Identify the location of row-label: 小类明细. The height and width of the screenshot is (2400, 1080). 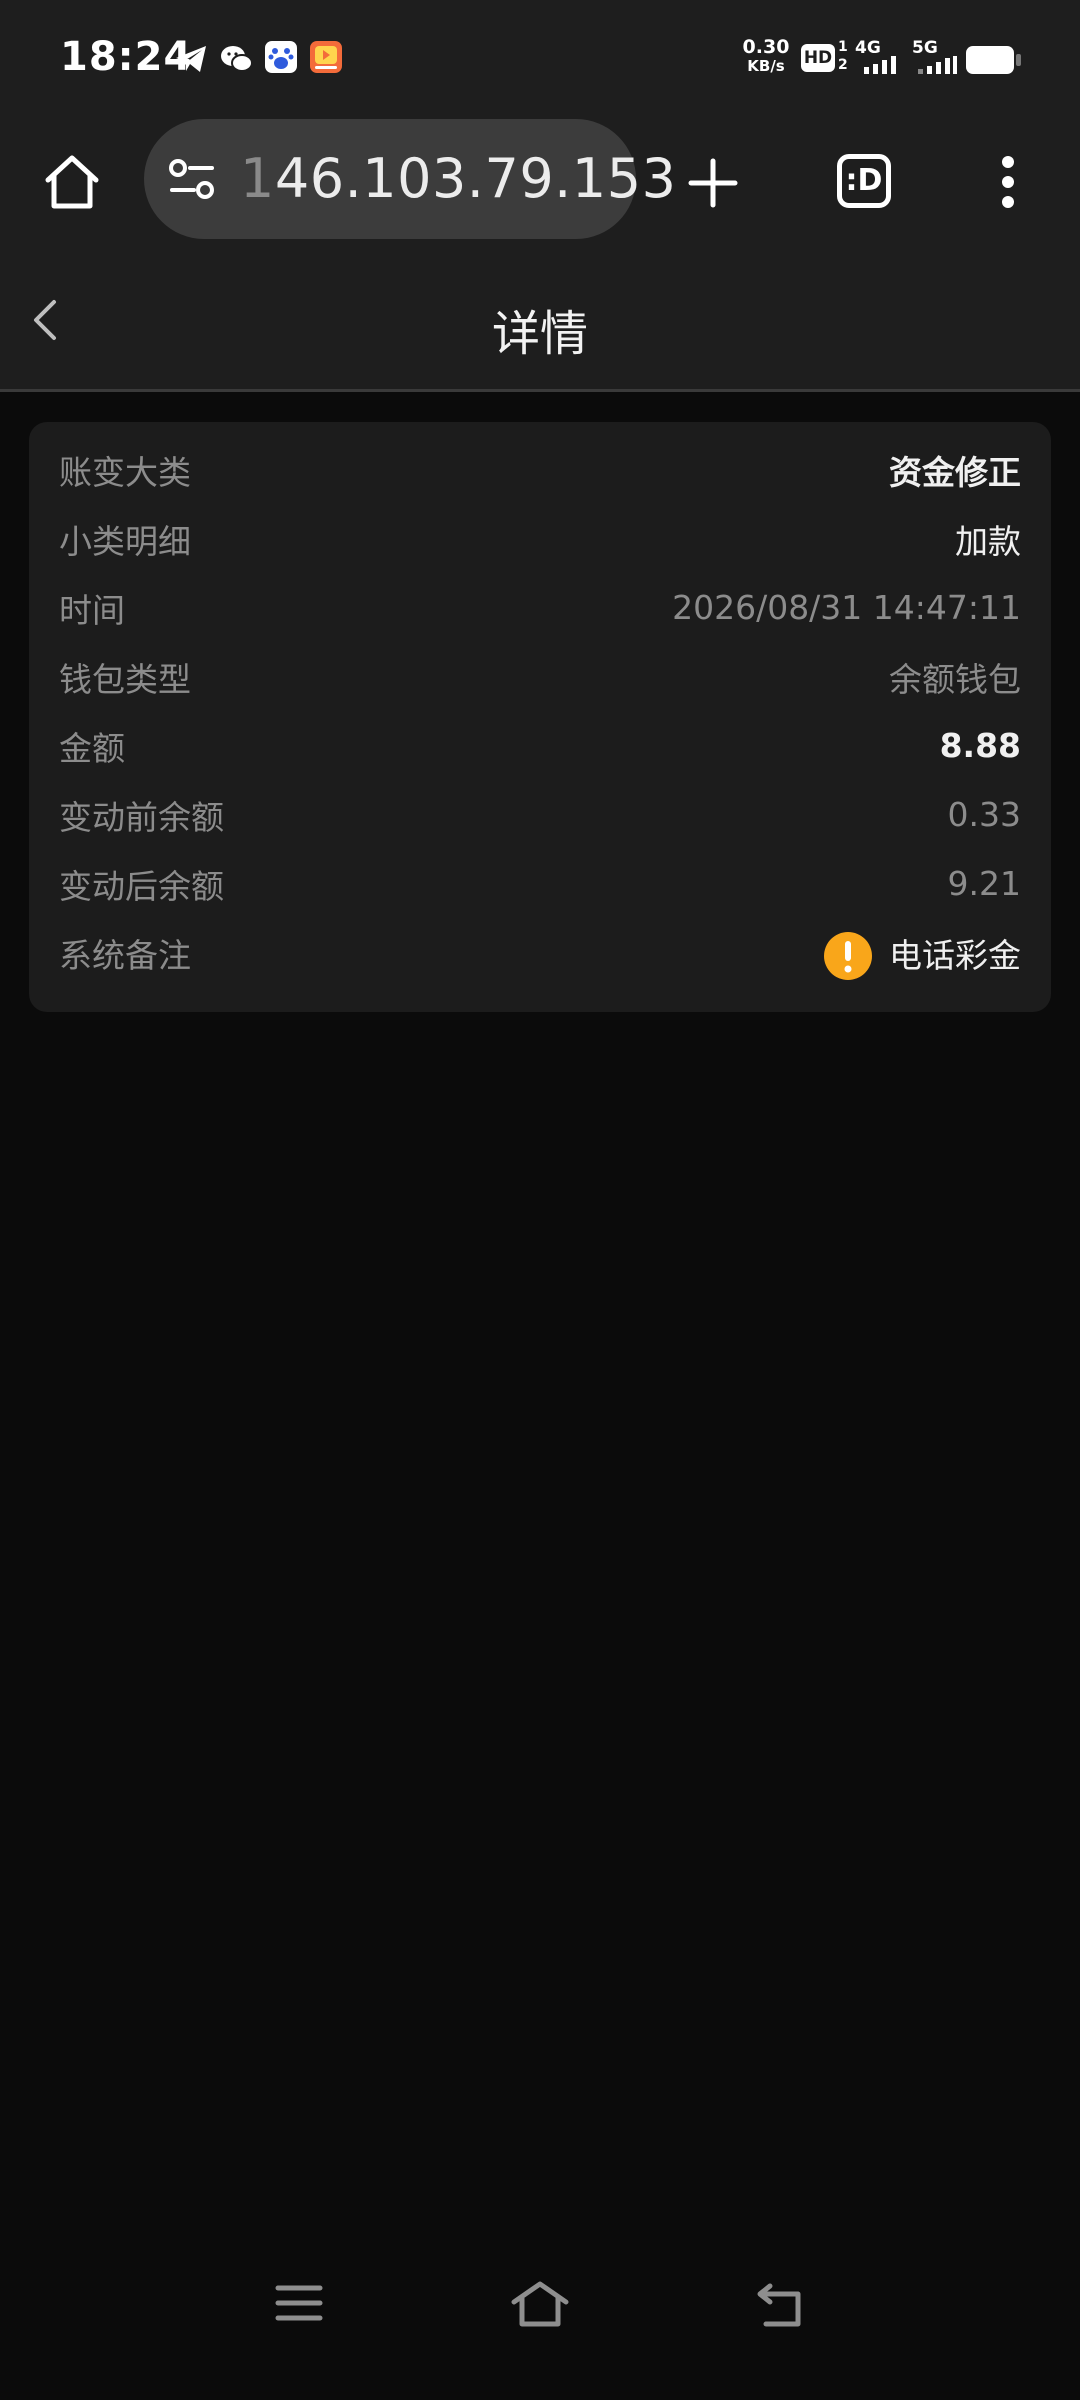
(125, 541).